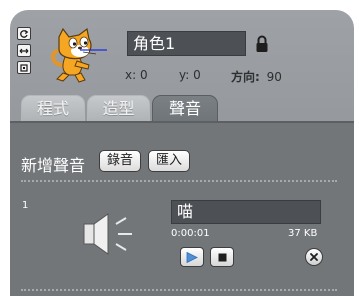 This screenshot has width=359, height=296. I want to click on cat-icon, so click(78, 55).